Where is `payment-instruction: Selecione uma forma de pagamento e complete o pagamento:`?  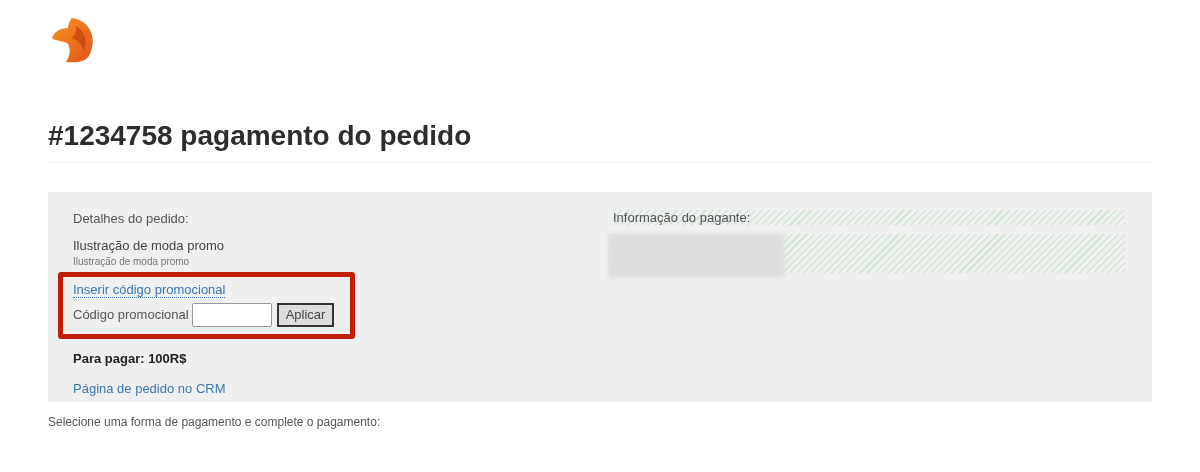
payment-instruction: Selecione uma forma de pagamento e complete o pagamento: is located at coordinates (215, 422).